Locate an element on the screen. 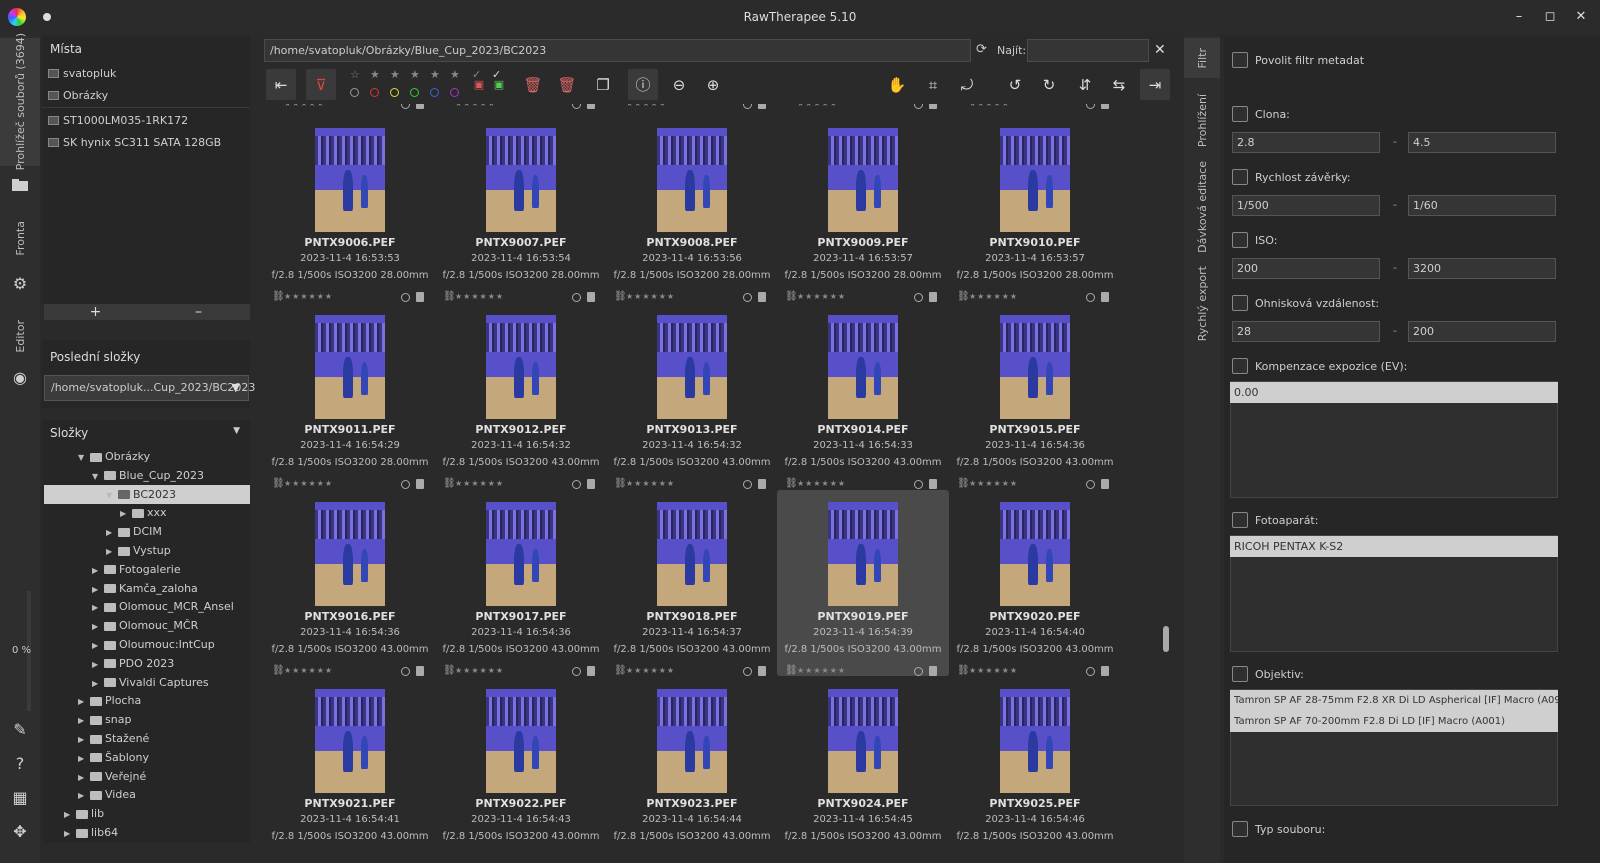 The width and height of the screenshot is (1600, 863). tab-batch-edit: Dávková editace is located at coordinates (1202, 207).